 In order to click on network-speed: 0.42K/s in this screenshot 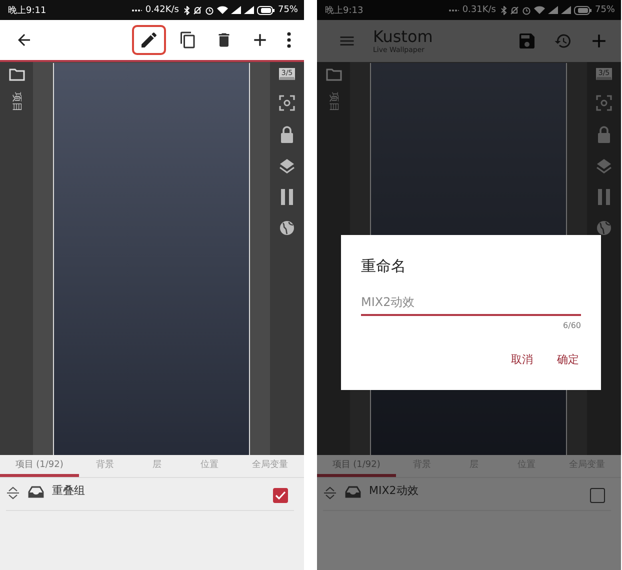, I will do `click(162, 10)`.